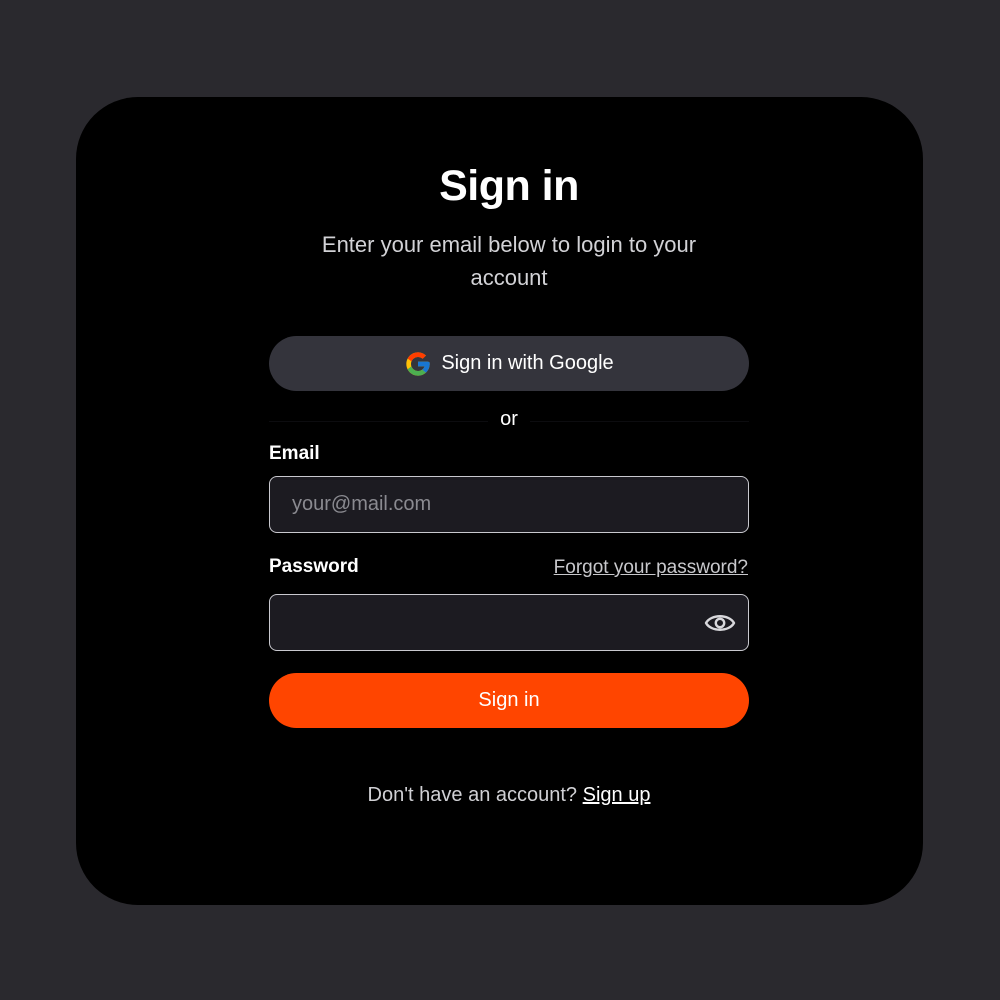  Describe the element at coordinates (472, 795) in the screenshot. I see `signup-prompt-text: Don't have an account?` at that location.